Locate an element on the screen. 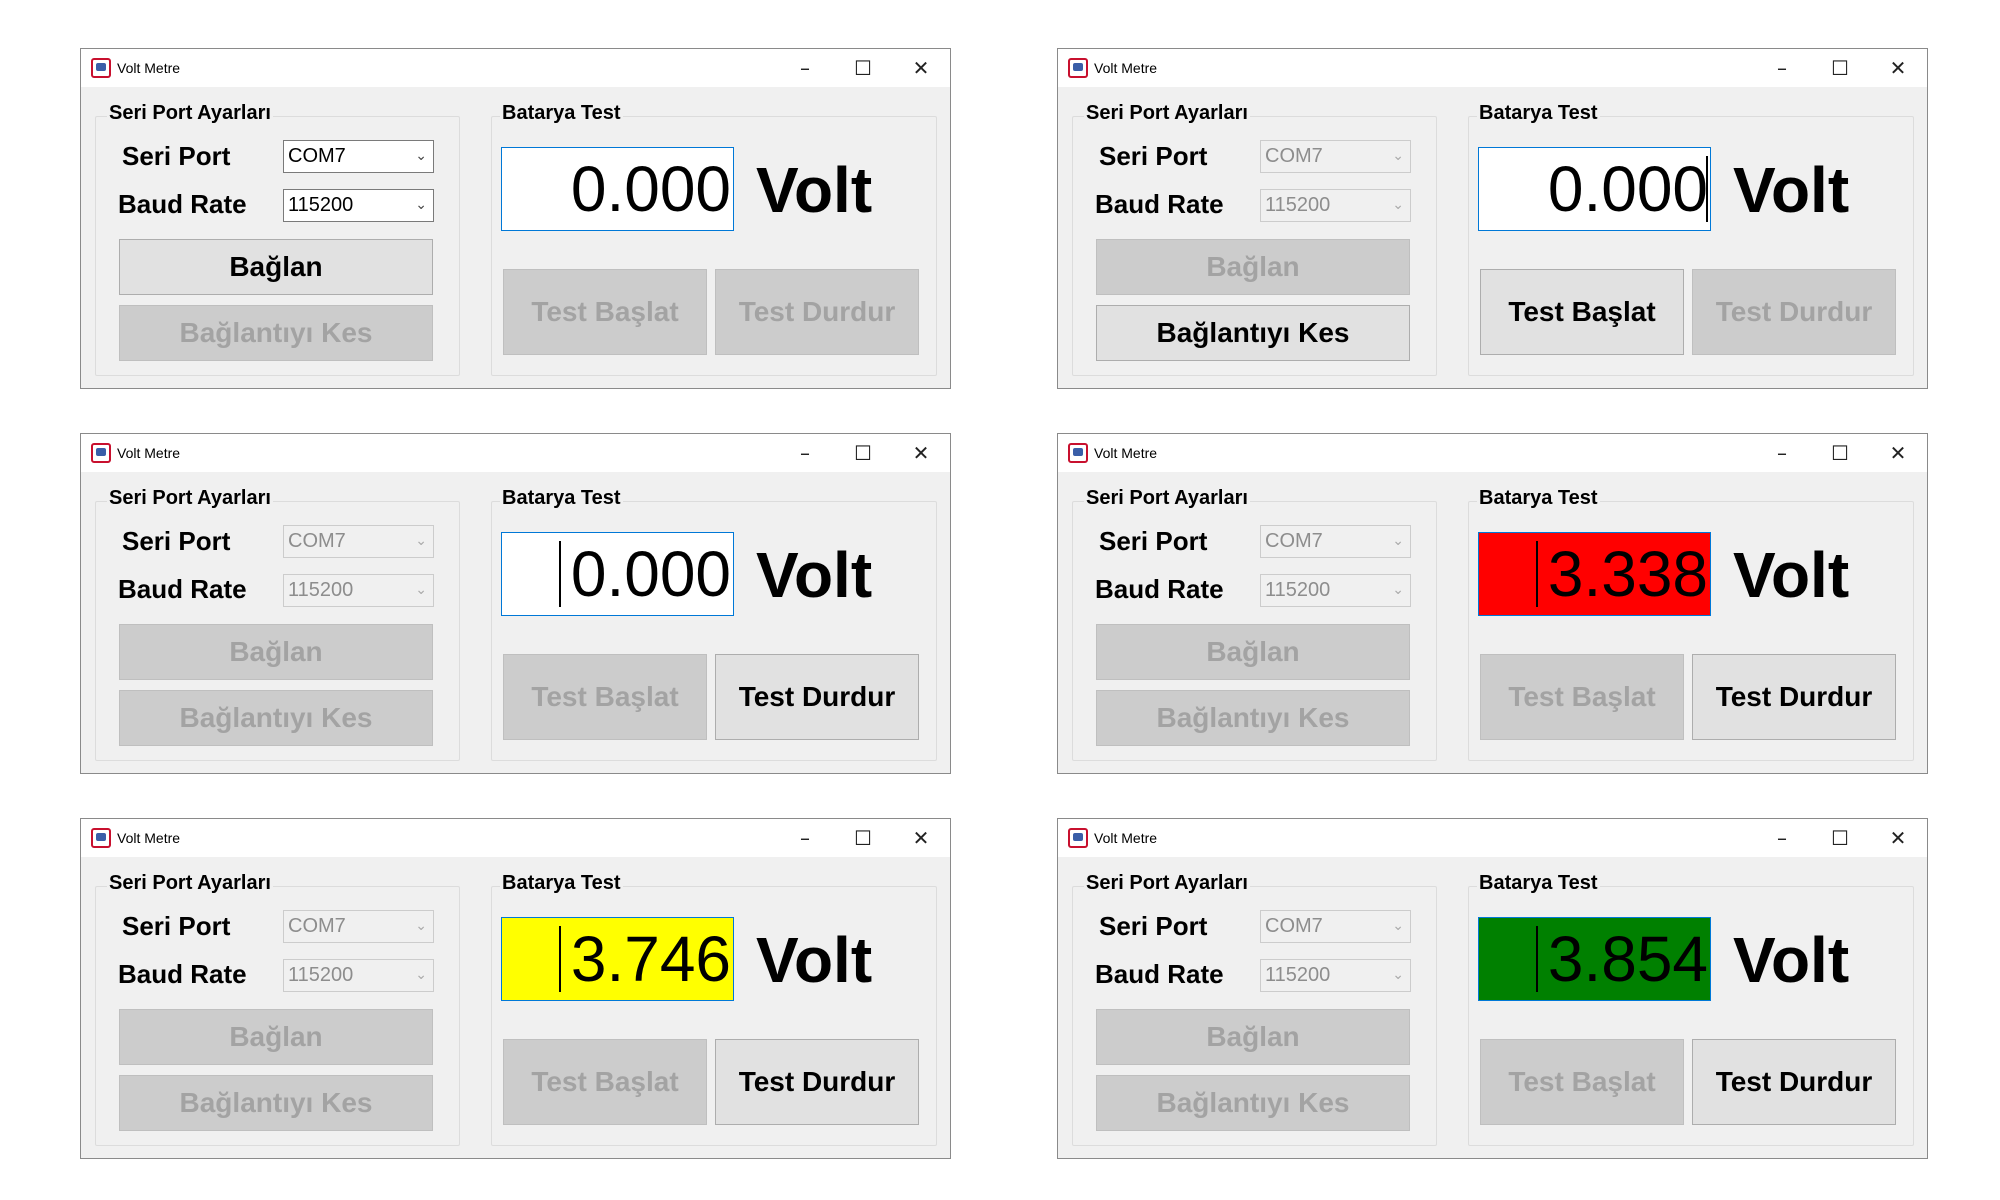 Image resolution: width=2000 pixels, height=1200 pixels. voltage-value: 0.000 is located at coordinates (650, 189).